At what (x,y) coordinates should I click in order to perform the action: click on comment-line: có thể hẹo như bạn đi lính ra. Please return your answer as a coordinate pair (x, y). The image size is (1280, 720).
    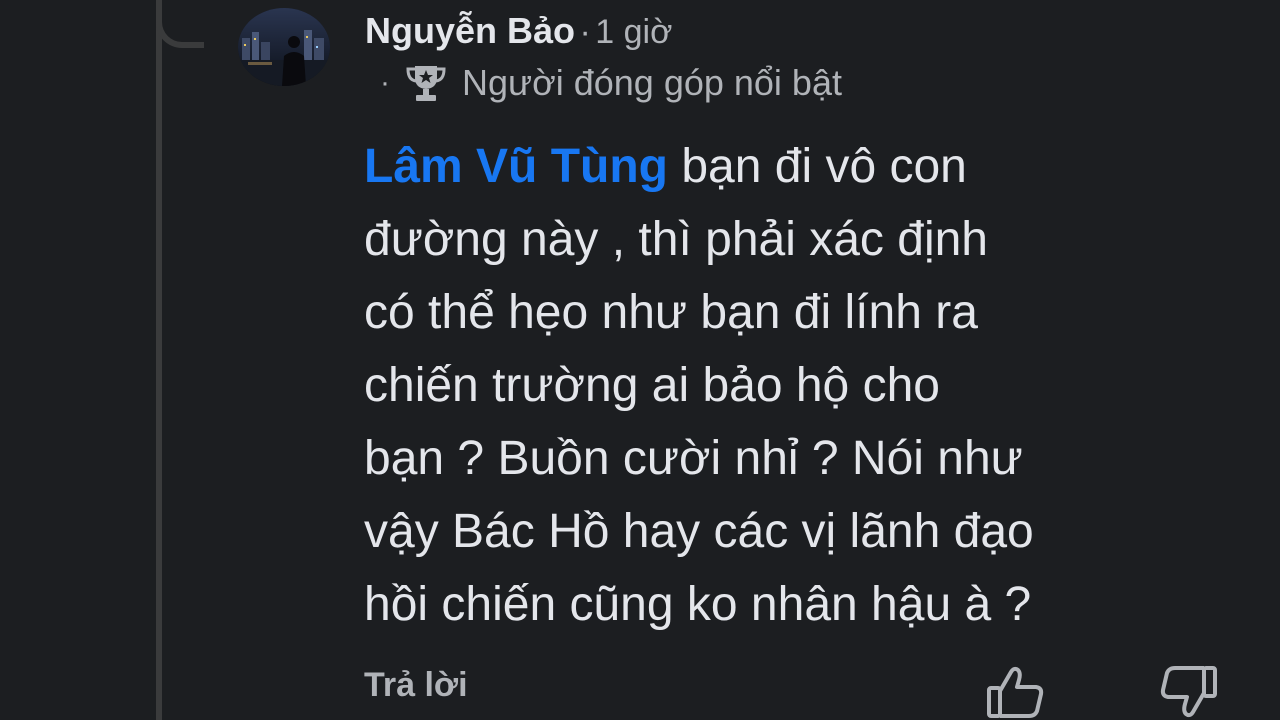
    Looking at the image, I should click on (671, 312).